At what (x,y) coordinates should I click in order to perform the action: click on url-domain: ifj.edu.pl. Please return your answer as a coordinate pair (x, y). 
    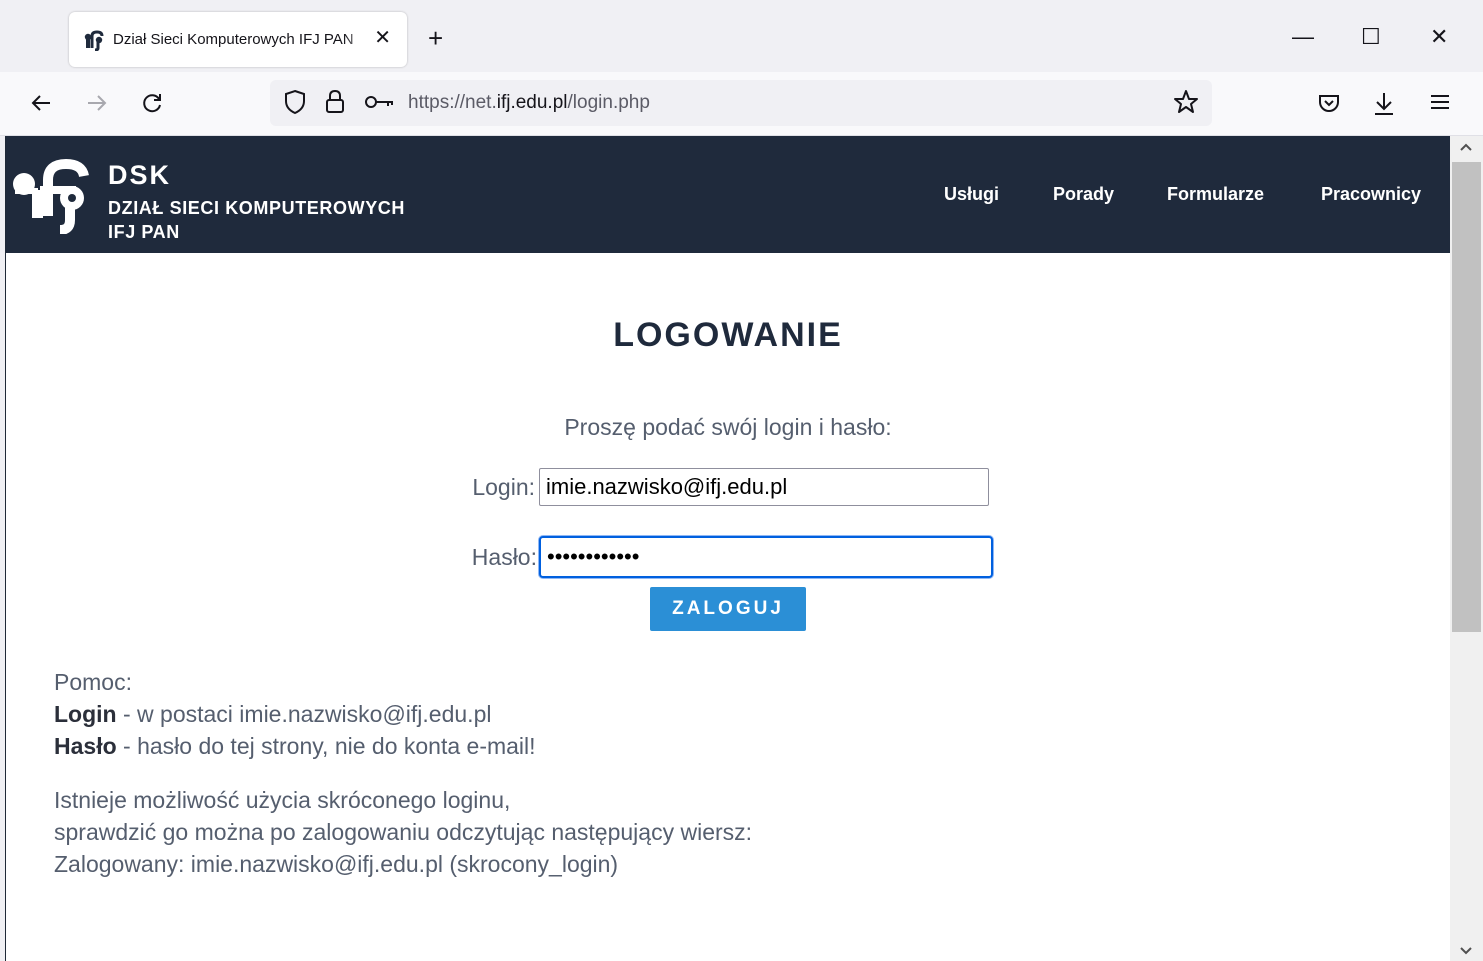
    Looking at the image, I should click on (532, 102).